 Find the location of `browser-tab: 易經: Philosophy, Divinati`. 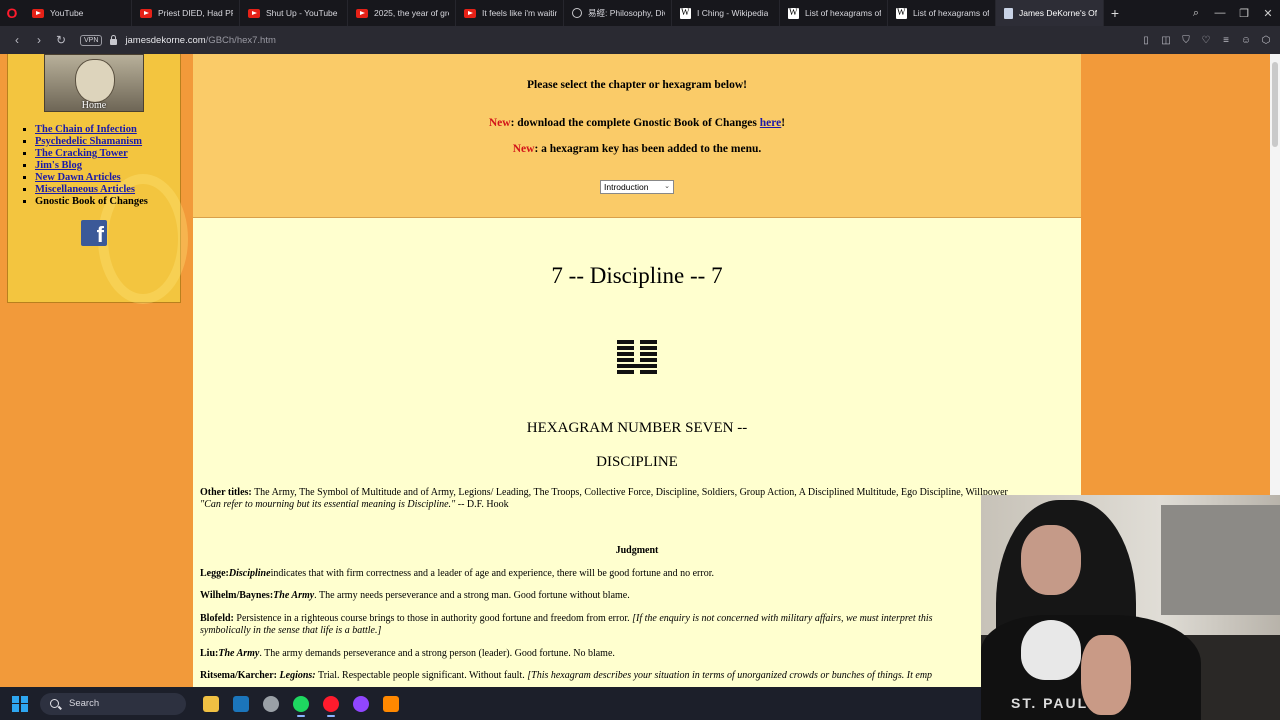

browser-tab: 易經: Philosophy, Divinati is located at coordinates (618, 13).